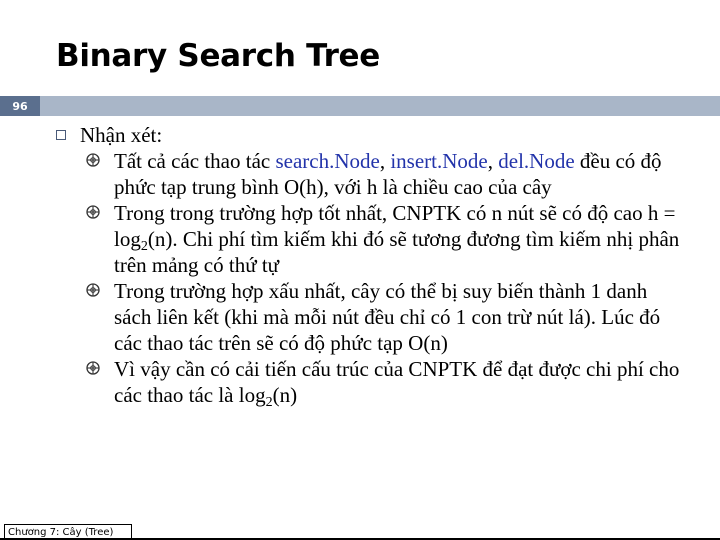 Image resolution: width=720 pixels, height=540 pixels. What do you see at coordinates (61, 135) in the screenshot?
I see `hollow-square-icon` at bounding box center [61, 135].